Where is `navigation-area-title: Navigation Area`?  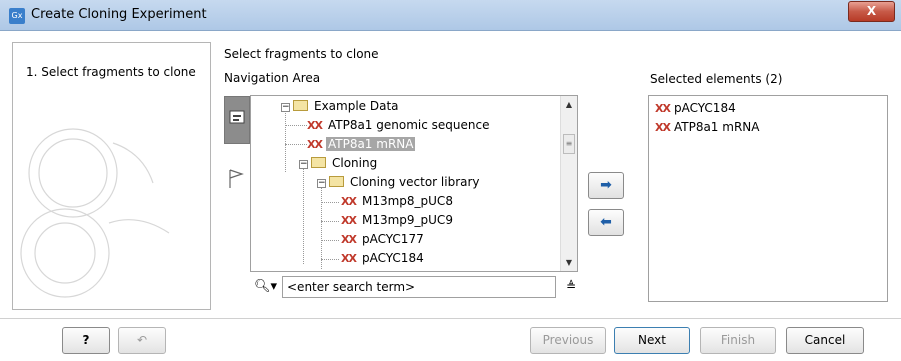 navigation-area-title: Navigation Area is located at coordinates (272, 78).